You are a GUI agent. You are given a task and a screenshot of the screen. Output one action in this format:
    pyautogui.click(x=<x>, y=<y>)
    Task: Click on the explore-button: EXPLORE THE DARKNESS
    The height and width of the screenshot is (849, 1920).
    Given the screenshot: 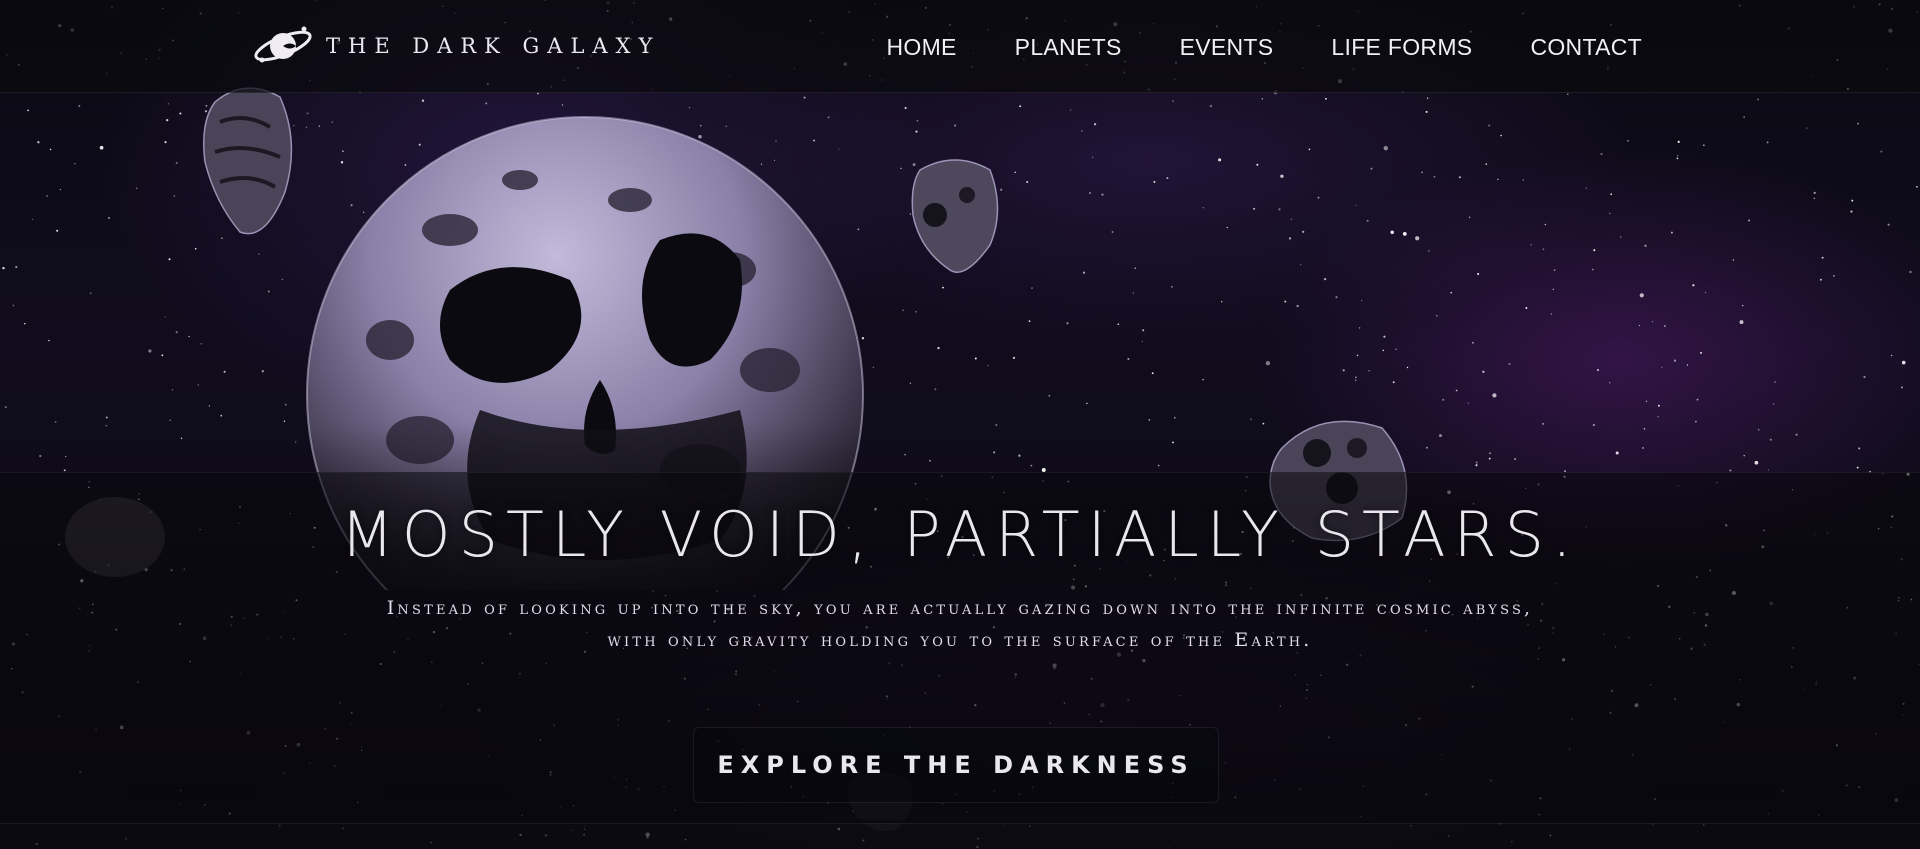 What is the action you would take?
    pyautogui.click(x=956, y=765)
    